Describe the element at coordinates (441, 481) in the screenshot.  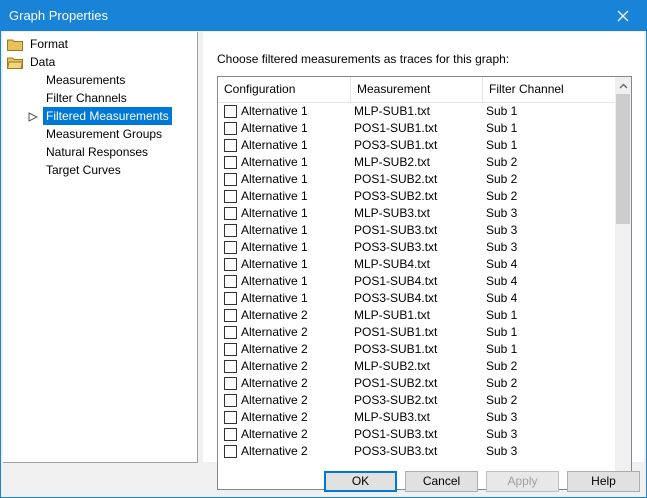
I see `cancel-button: Cancel` at that location.